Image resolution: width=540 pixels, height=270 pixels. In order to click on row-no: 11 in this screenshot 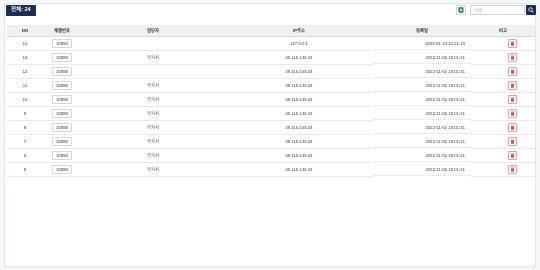, I will do `click(25, 86)`.